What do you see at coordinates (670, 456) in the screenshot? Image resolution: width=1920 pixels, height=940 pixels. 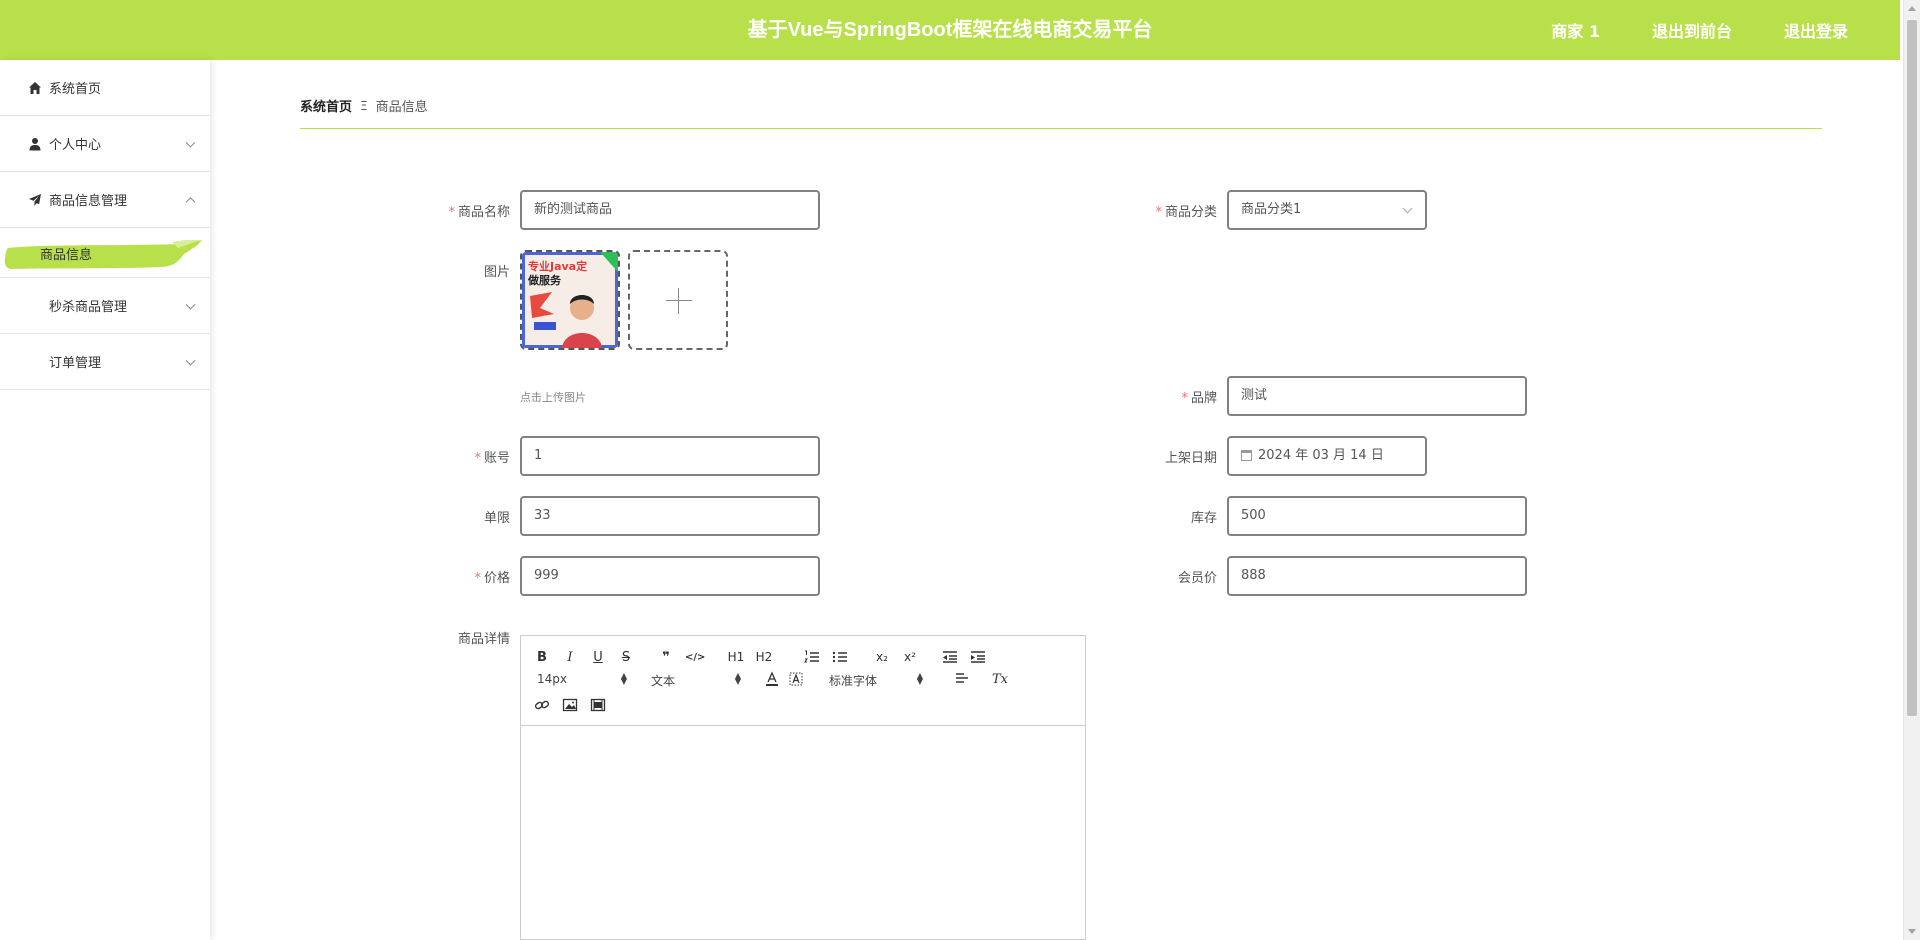 I see `account-input: 1` at bounding box center [670, 456].